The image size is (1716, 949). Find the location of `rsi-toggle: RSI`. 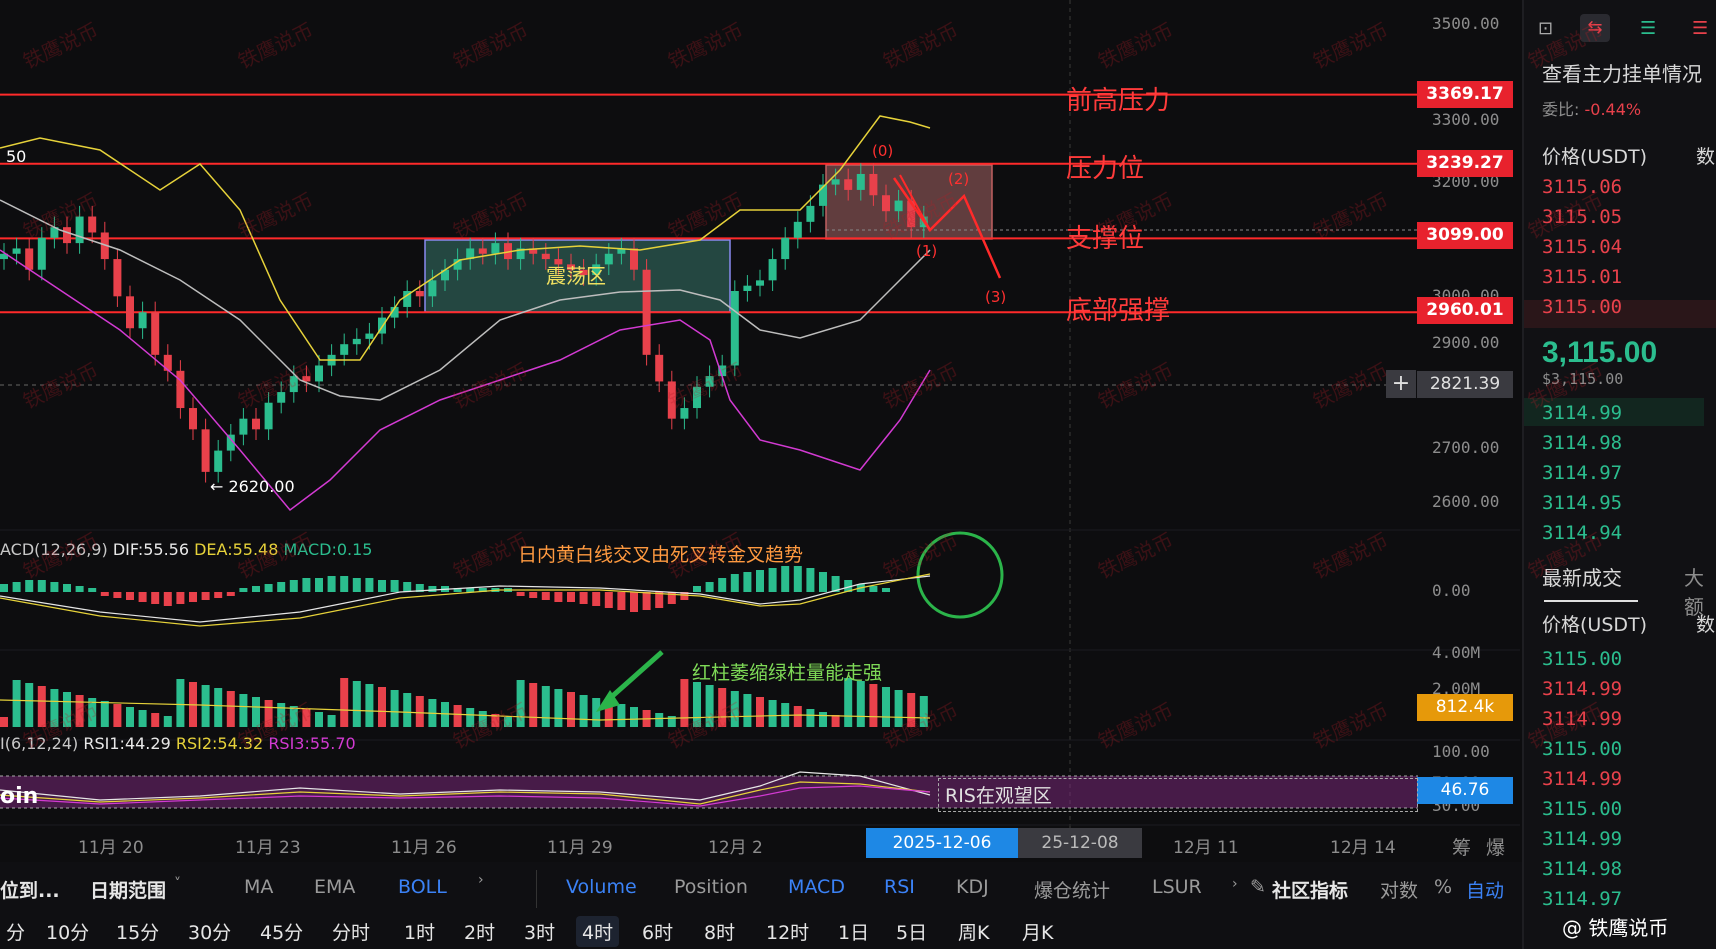

rsi-toggle: RSI is located at coordinates (899, 887).